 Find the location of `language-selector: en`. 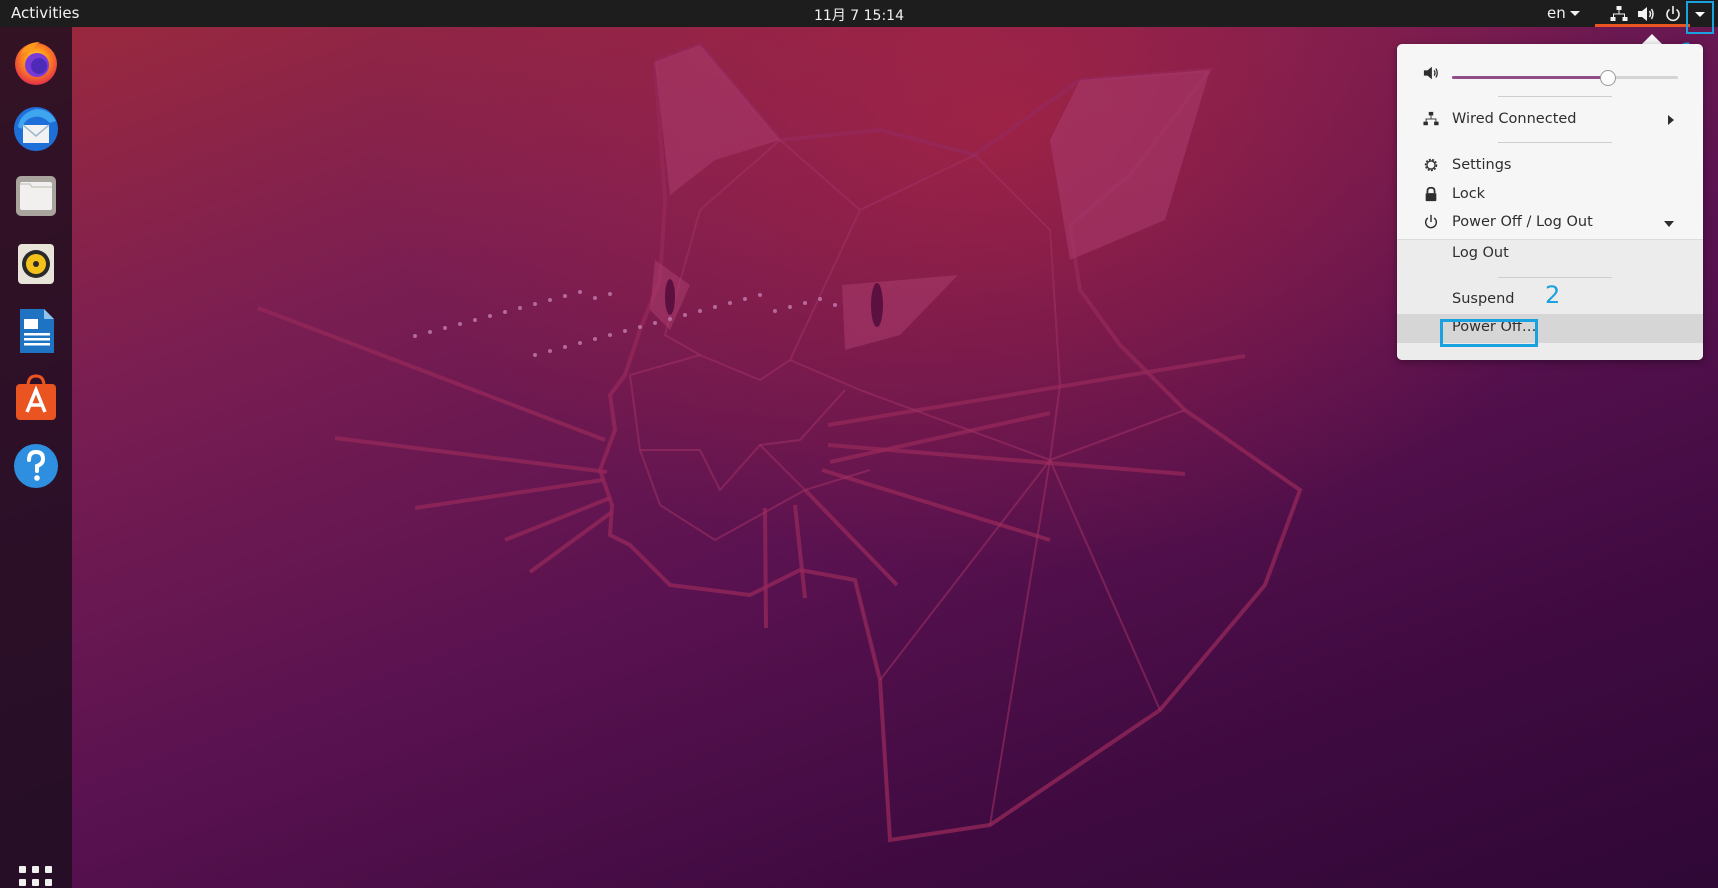

language-selector: en is located at coordinates (1563, 13).